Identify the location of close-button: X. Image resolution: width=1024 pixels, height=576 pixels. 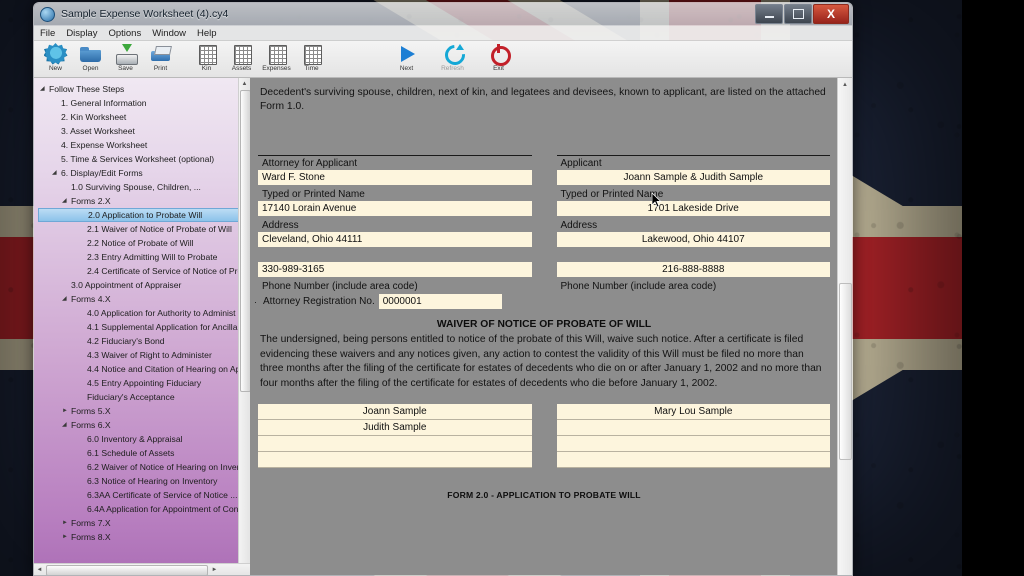
(831, 14).